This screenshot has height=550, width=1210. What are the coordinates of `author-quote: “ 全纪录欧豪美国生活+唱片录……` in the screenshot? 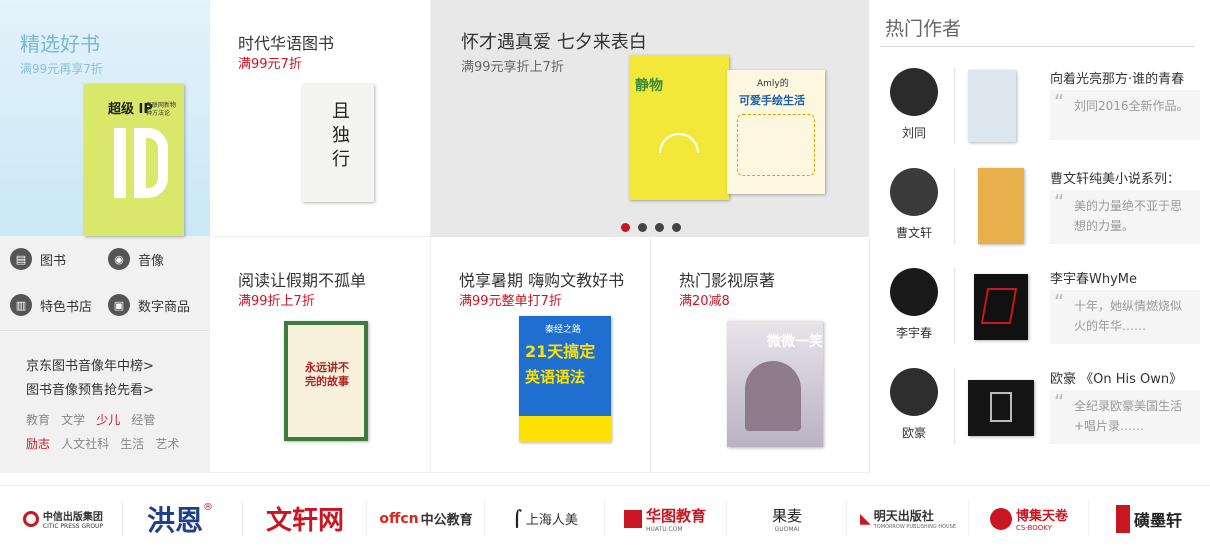 It's located at (1125, 417).